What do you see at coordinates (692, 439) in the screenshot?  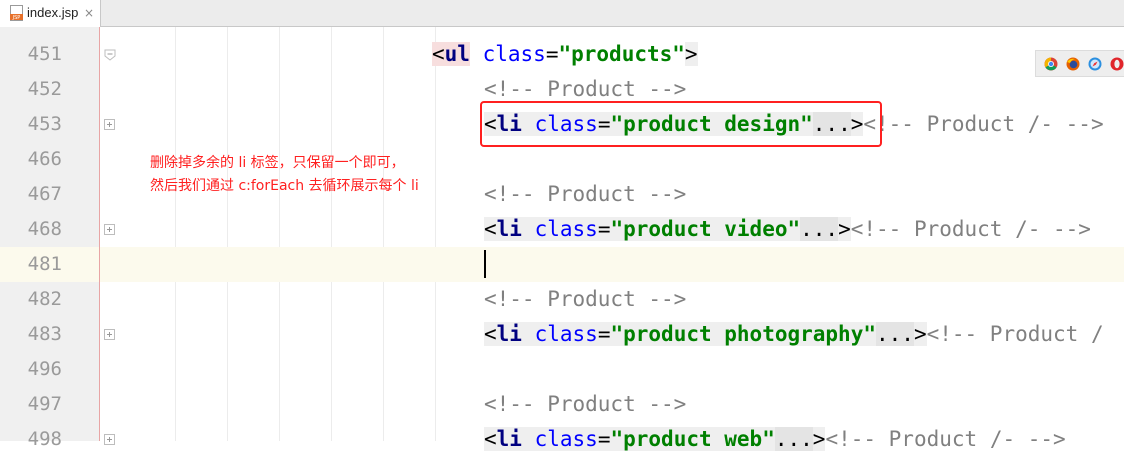 I see `attr-value: "product web"` at bounding box center [692, 439].